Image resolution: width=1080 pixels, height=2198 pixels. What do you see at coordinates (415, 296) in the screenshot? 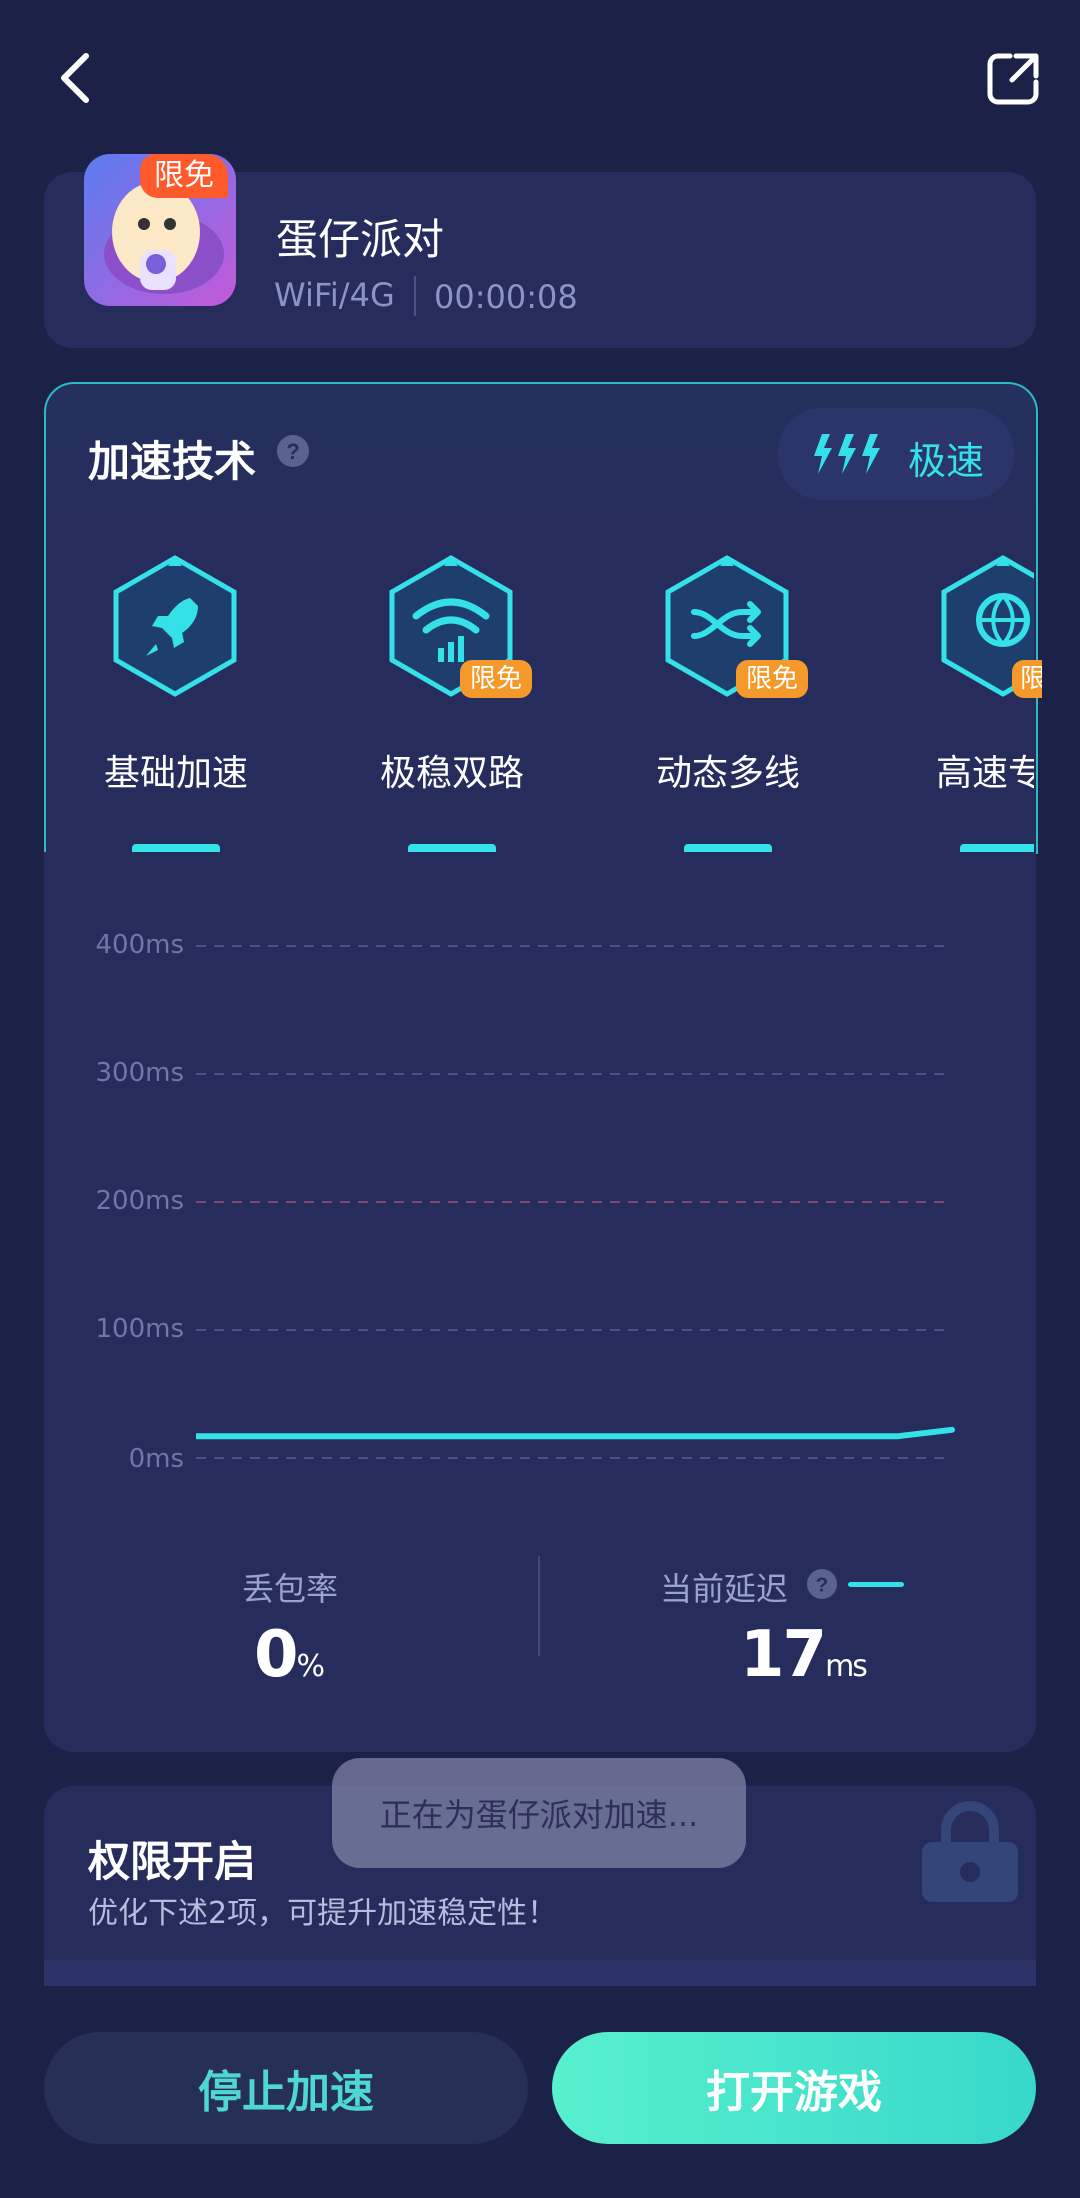
I see `divider` at bounding box center [415, 296].